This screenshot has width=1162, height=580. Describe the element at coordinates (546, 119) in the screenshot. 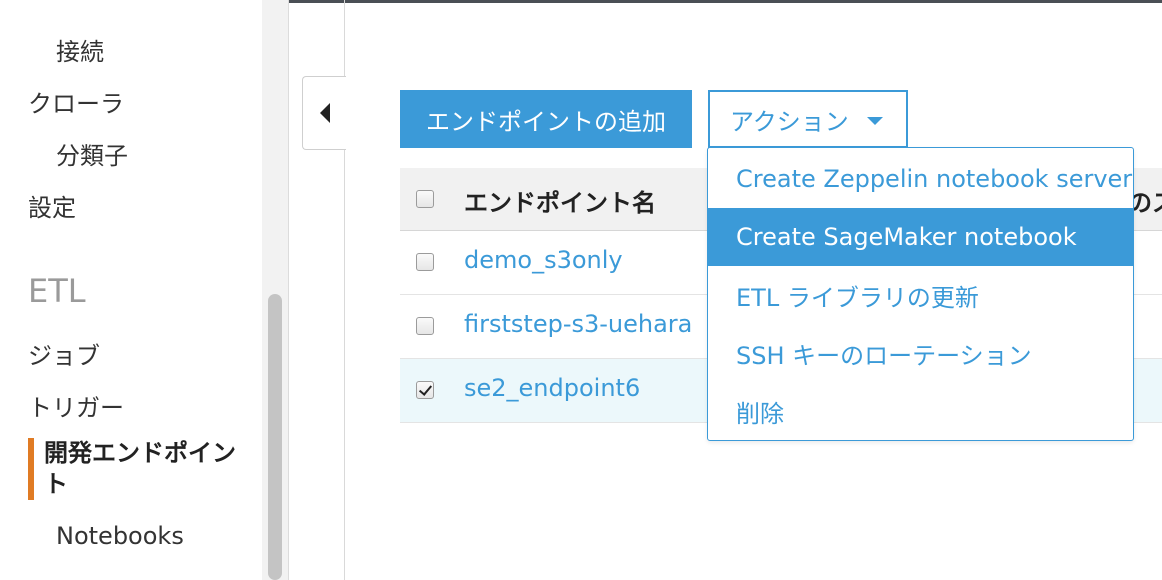

I see `add-endpoint-button: エンドポイントの追加` at that location.